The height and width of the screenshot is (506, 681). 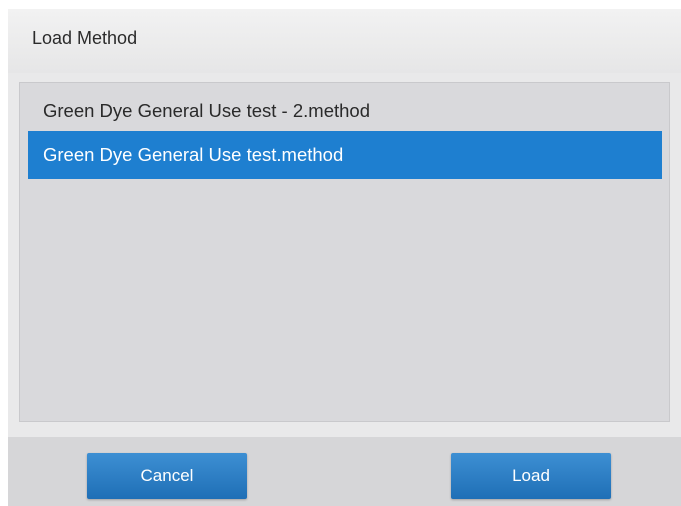 What do you see at coordinates (85, 38) in the screenshot?
I see `dialog-title: Load Method` at bounding box center [85, 38].